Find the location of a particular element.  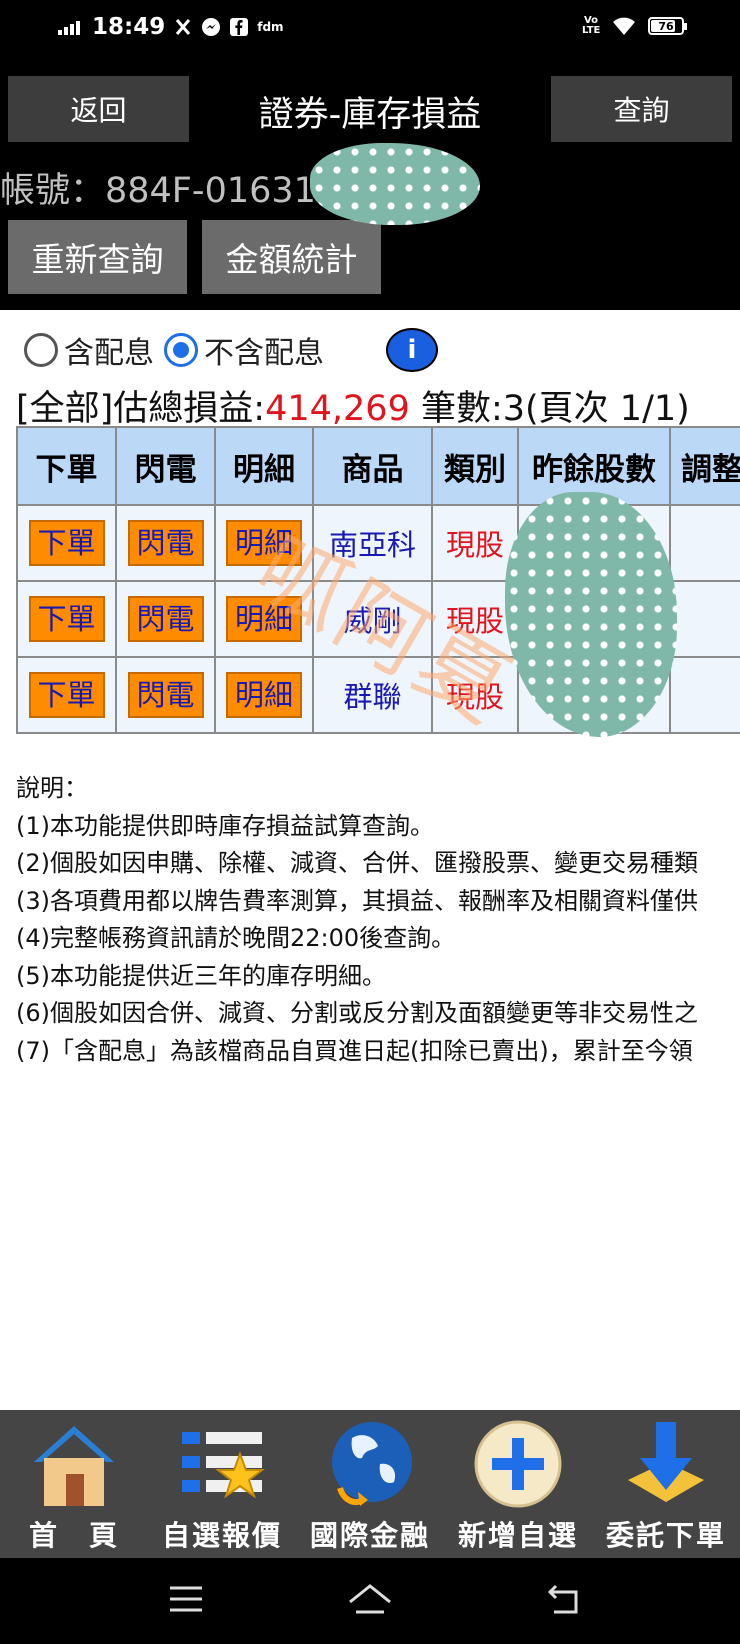

nav-place-order: 委託下單 is located at coordinates (666, 1484).